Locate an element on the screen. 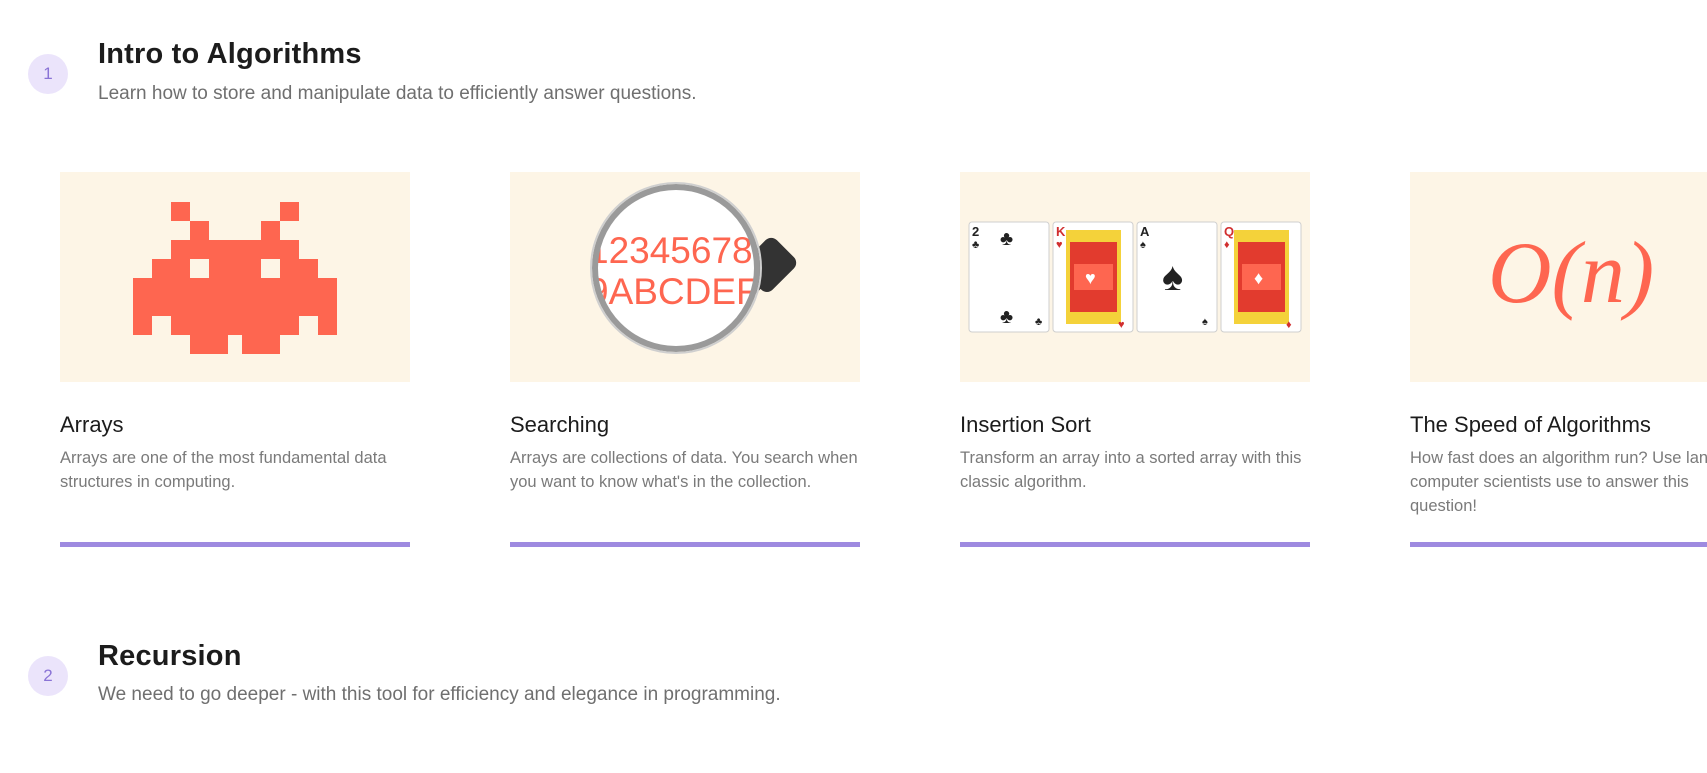 The height and width of the screenshot is (773, 1707). card-rank: A is located at coordinates (1145, 231).